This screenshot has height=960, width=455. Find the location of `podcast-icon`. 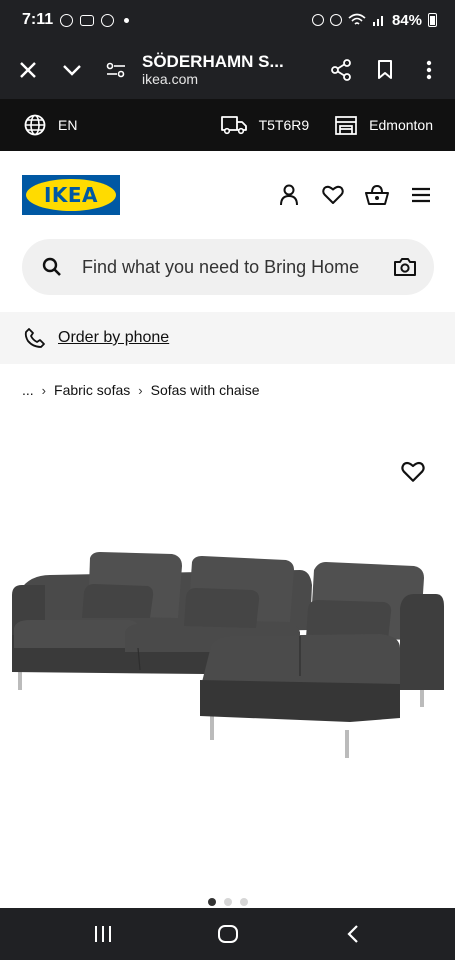

podcast-icon is located at coordinates (108, 20).